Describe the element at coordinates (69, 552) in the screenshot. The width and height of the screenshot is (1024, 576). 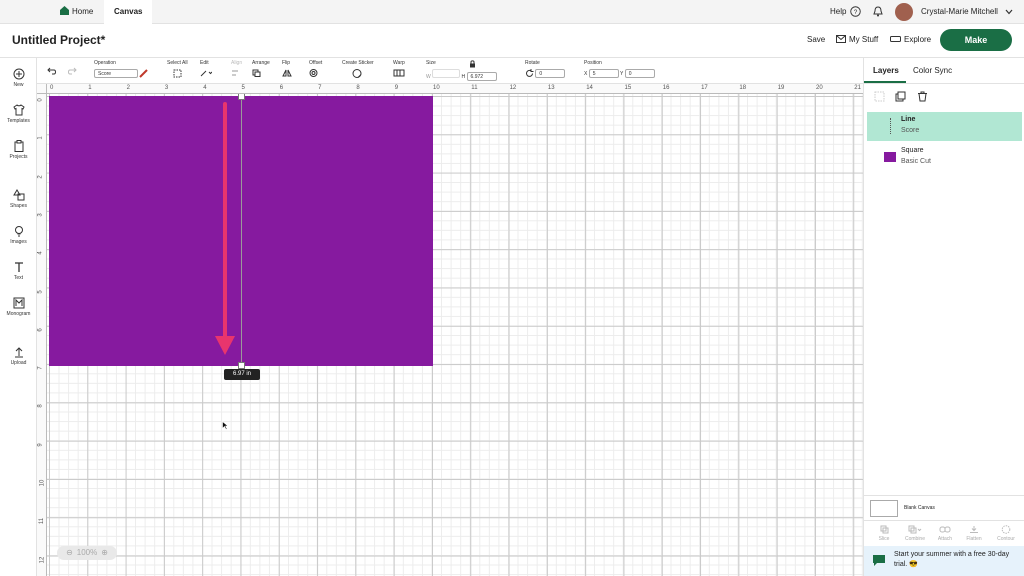
I see `zoom-out-icon: ⊖` at that location.